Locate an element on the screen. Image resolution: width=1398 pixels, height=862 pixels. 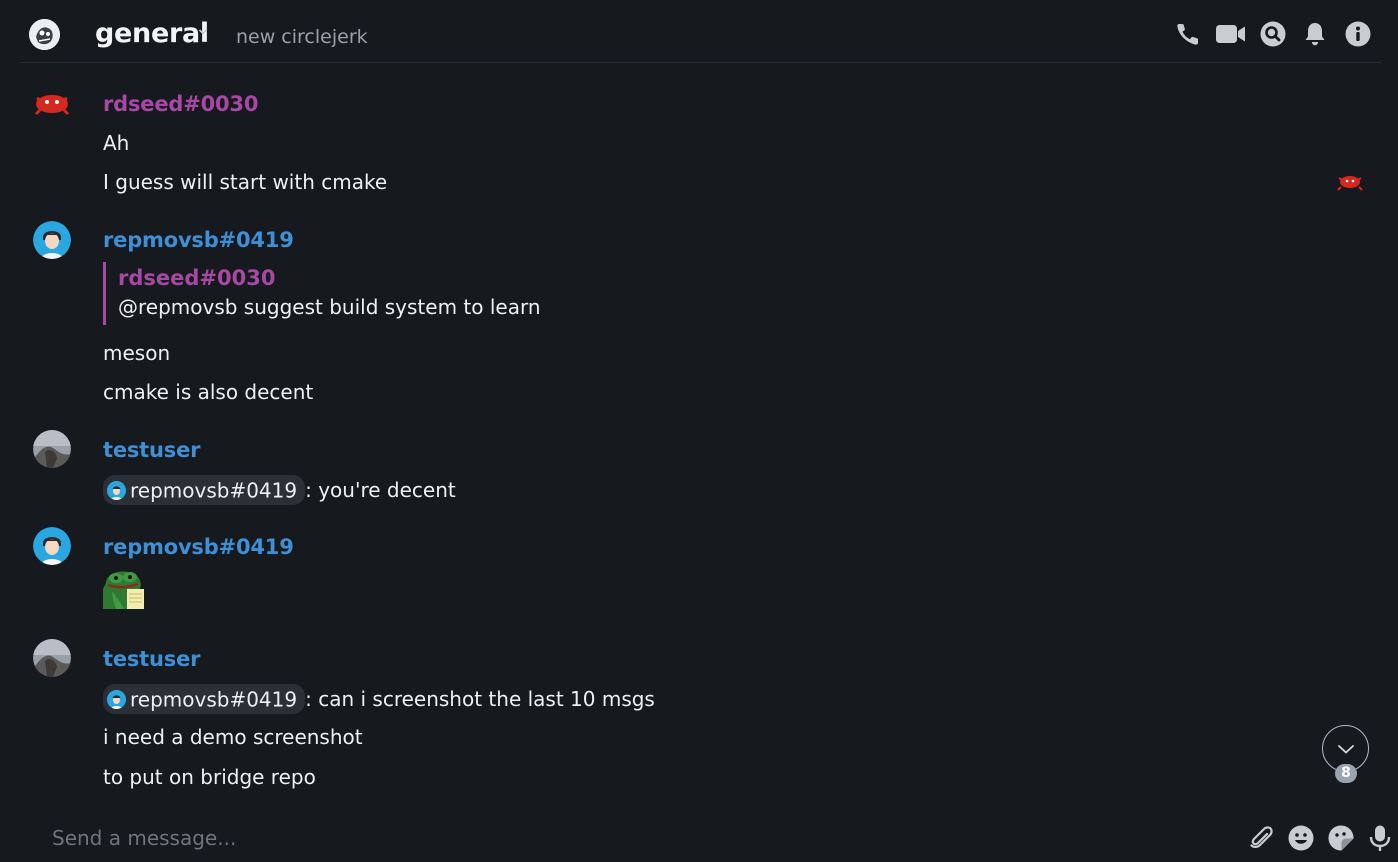
message-text: i need a demo screenshot is located at coordinates (233, 737).